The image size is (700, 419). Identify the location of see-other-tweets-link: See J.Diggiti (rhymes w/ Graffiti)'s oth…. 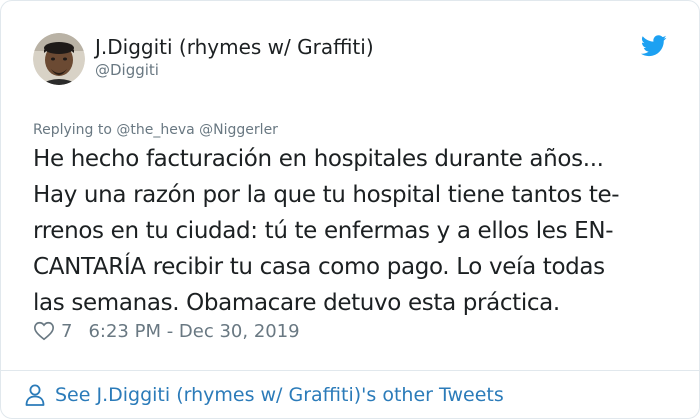
(264, 395).